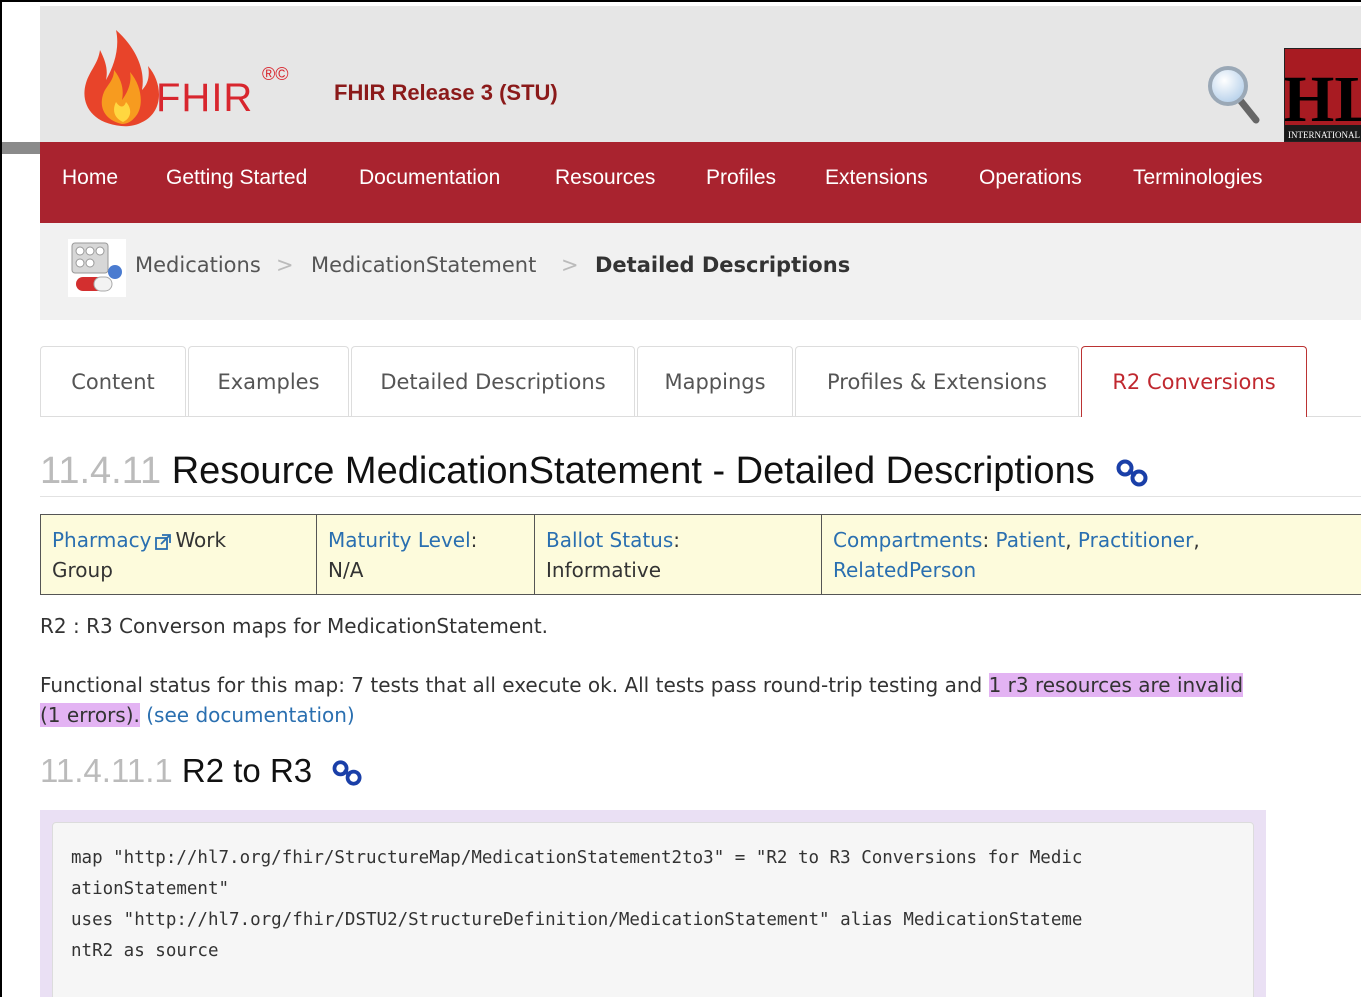 The image size is (1361, 997). What do you see at coordinates (236, 178) in the screenshot?
I see `nav-getting-started: Getting Started` at bounding box center [236, 178].